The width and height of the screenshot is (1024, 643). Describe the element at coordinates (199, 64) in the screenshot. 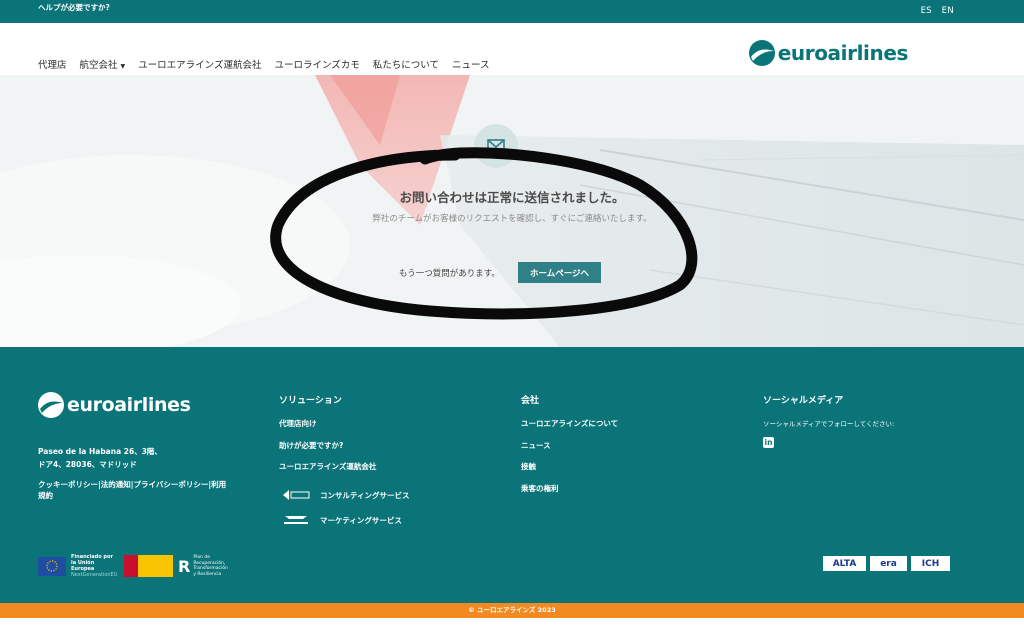

I see `nav-item-operator: ユーロエアラインズ運航会社` at that location.